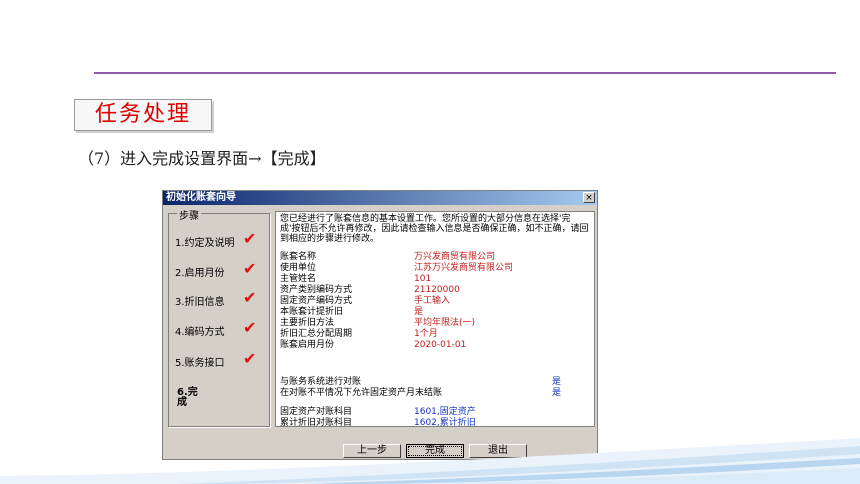  What do you see at coordinates (200, 273) in the screenshot?
I see `step-2-label: 2.启用月份` at bounding box center [200, 273].